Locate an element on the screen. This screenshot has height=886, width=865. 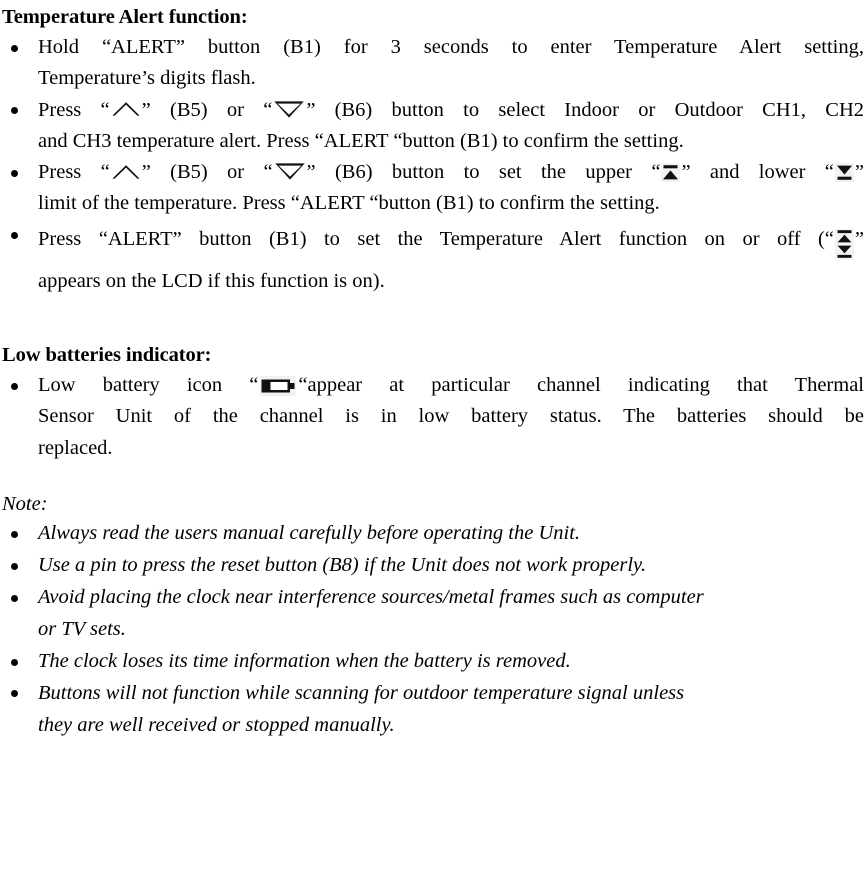
text-line: replaced. is located at coordinates (75, 447).